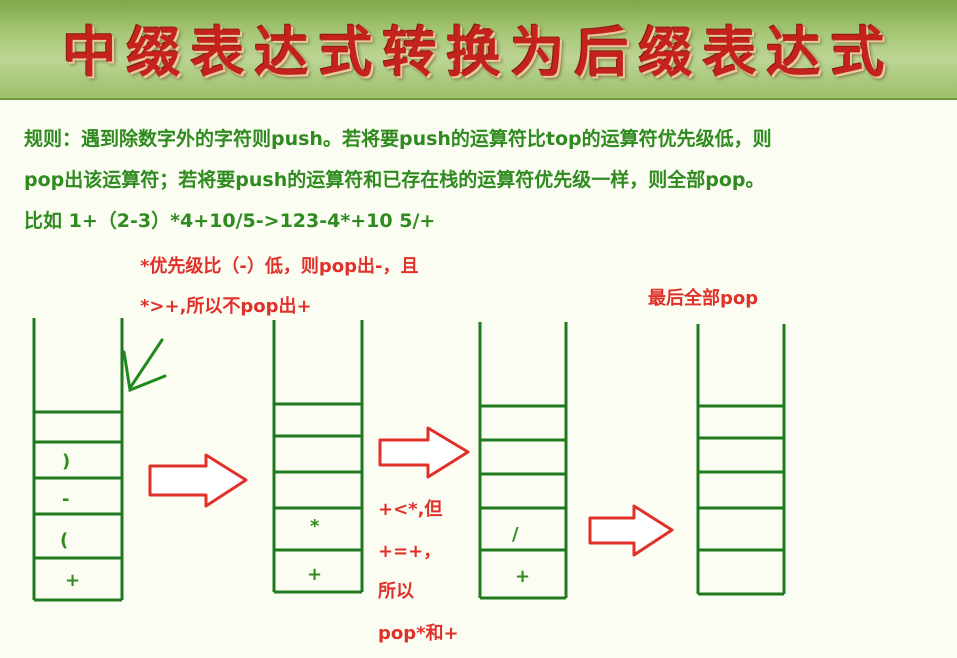 The height and width of the screenshot is (658, 957). I want to click on stack-1-cell-3: -, so click(65, 499).